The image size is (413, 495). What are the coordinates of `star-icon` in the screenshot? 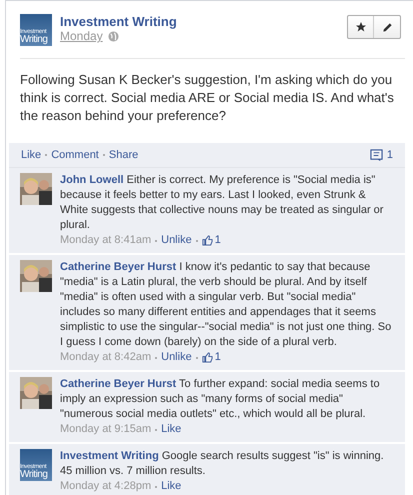 It's located at (360, 27).